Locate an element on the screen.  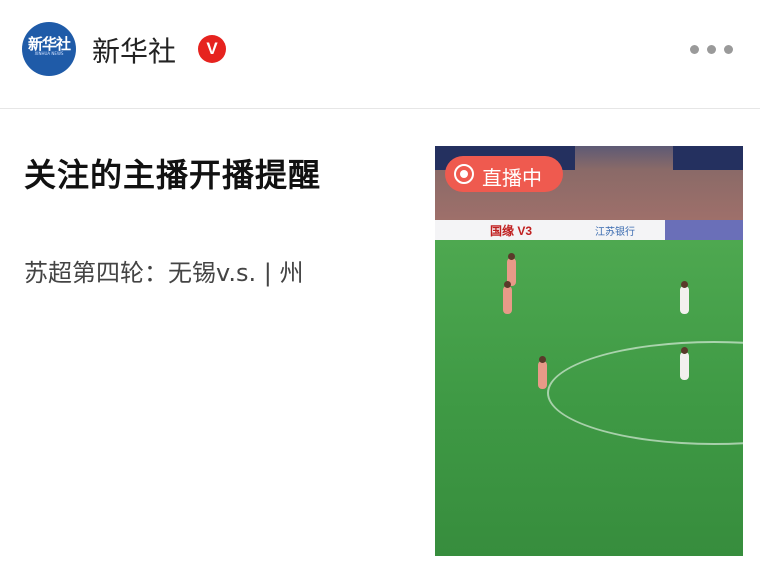
more-options-icon is located at coordinates (718, 50).